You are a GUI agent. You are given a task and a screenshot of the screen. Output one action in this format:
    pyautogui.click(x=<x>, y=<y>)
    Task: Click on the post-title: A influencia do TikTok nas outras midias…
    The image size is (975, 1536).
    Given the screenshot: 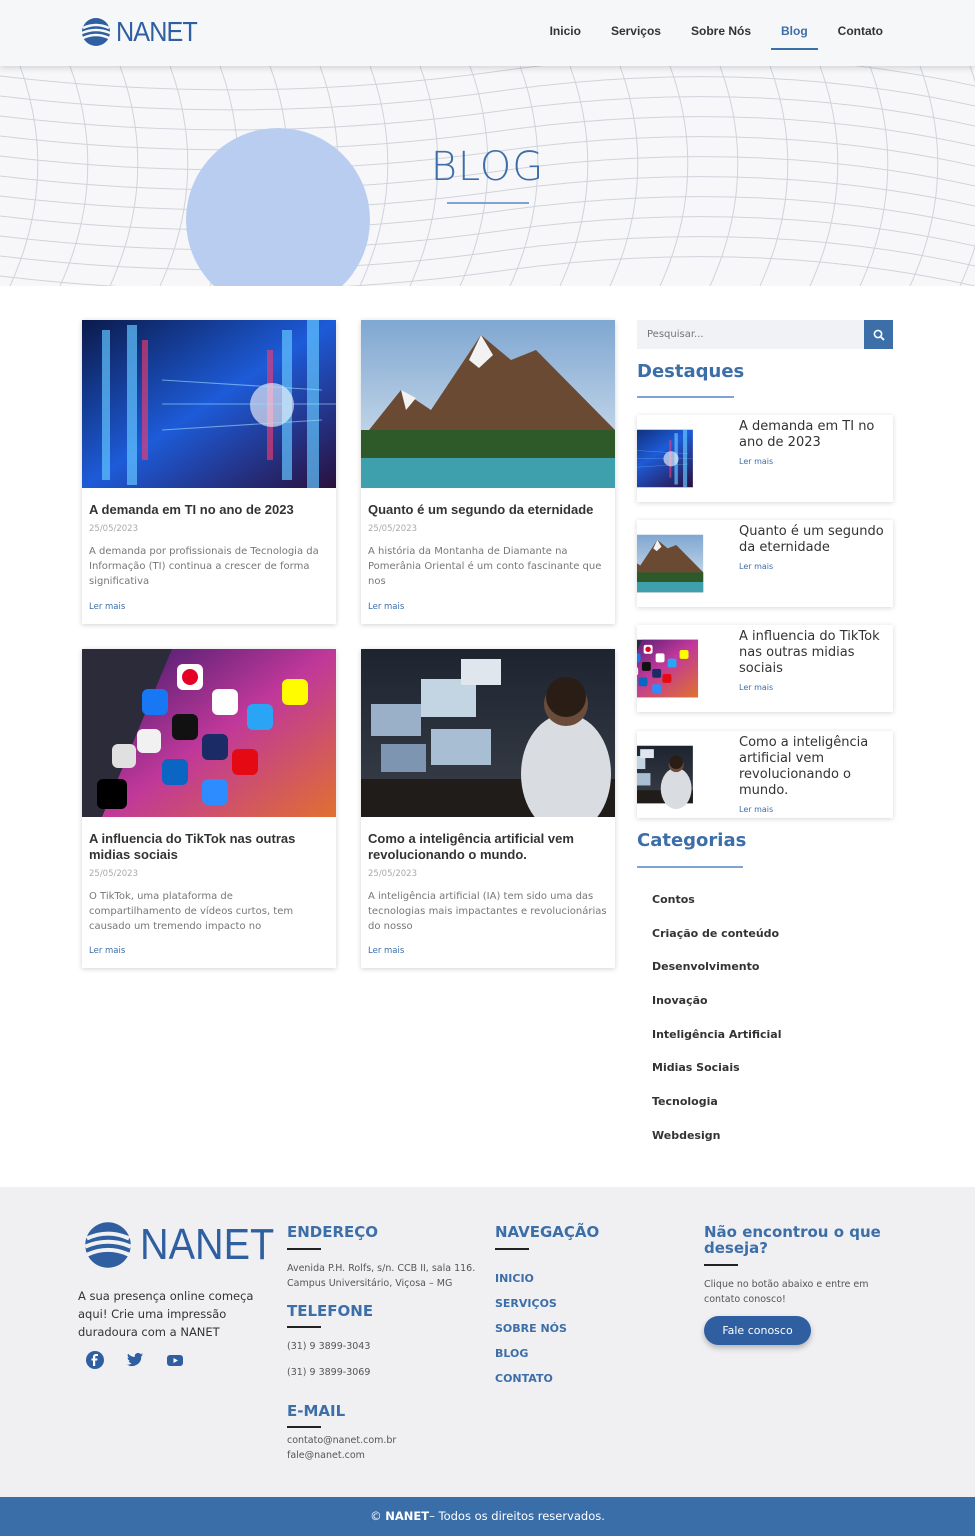 What is the action you would take?
    pyautogui.click(x=208, y=847)
    